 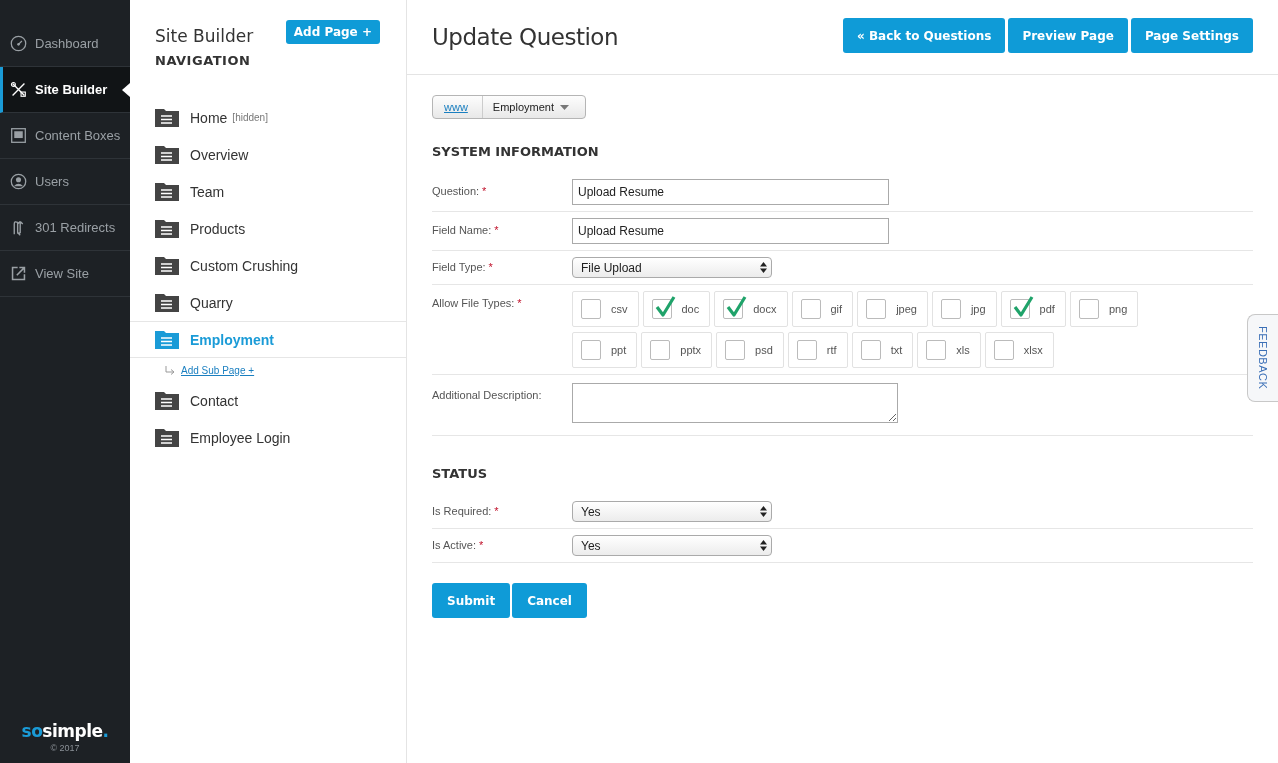 I want to click on file-type-option: doc, so click(x=676, y=309).